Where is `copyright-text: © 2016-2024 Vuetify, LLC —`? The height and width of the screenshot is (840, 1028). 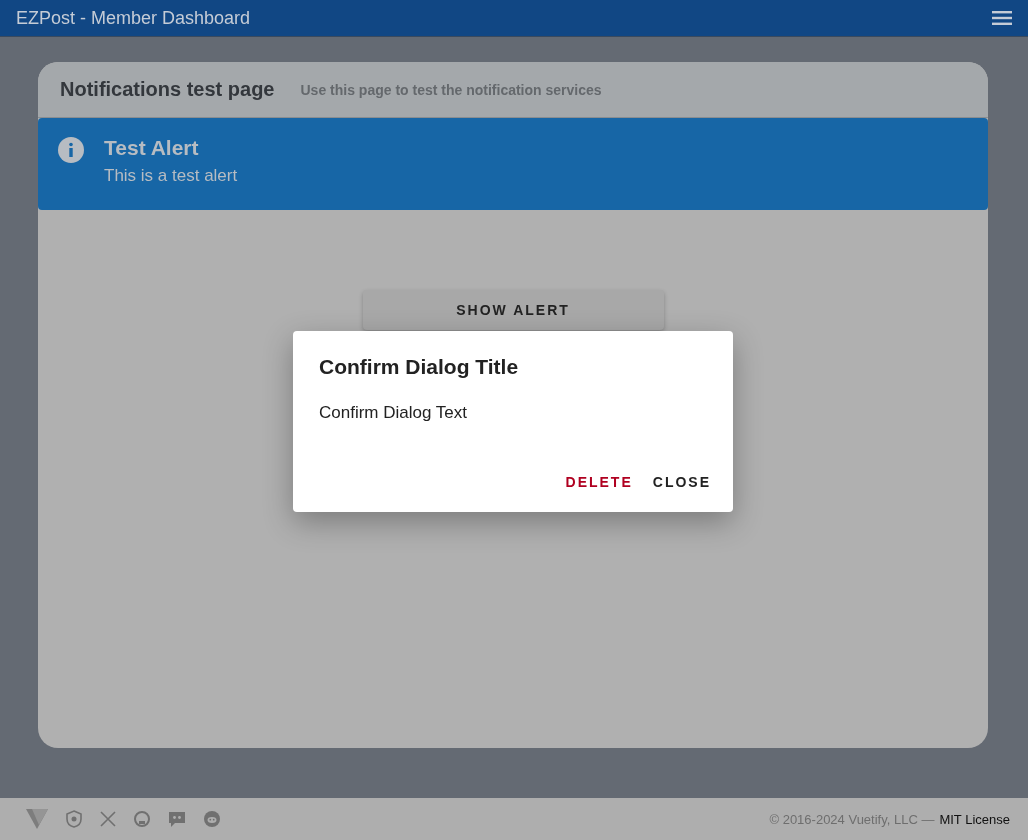
copyright-text: © 2016-2024 Vuetify, LLC — is located at coordinates (852, 819).